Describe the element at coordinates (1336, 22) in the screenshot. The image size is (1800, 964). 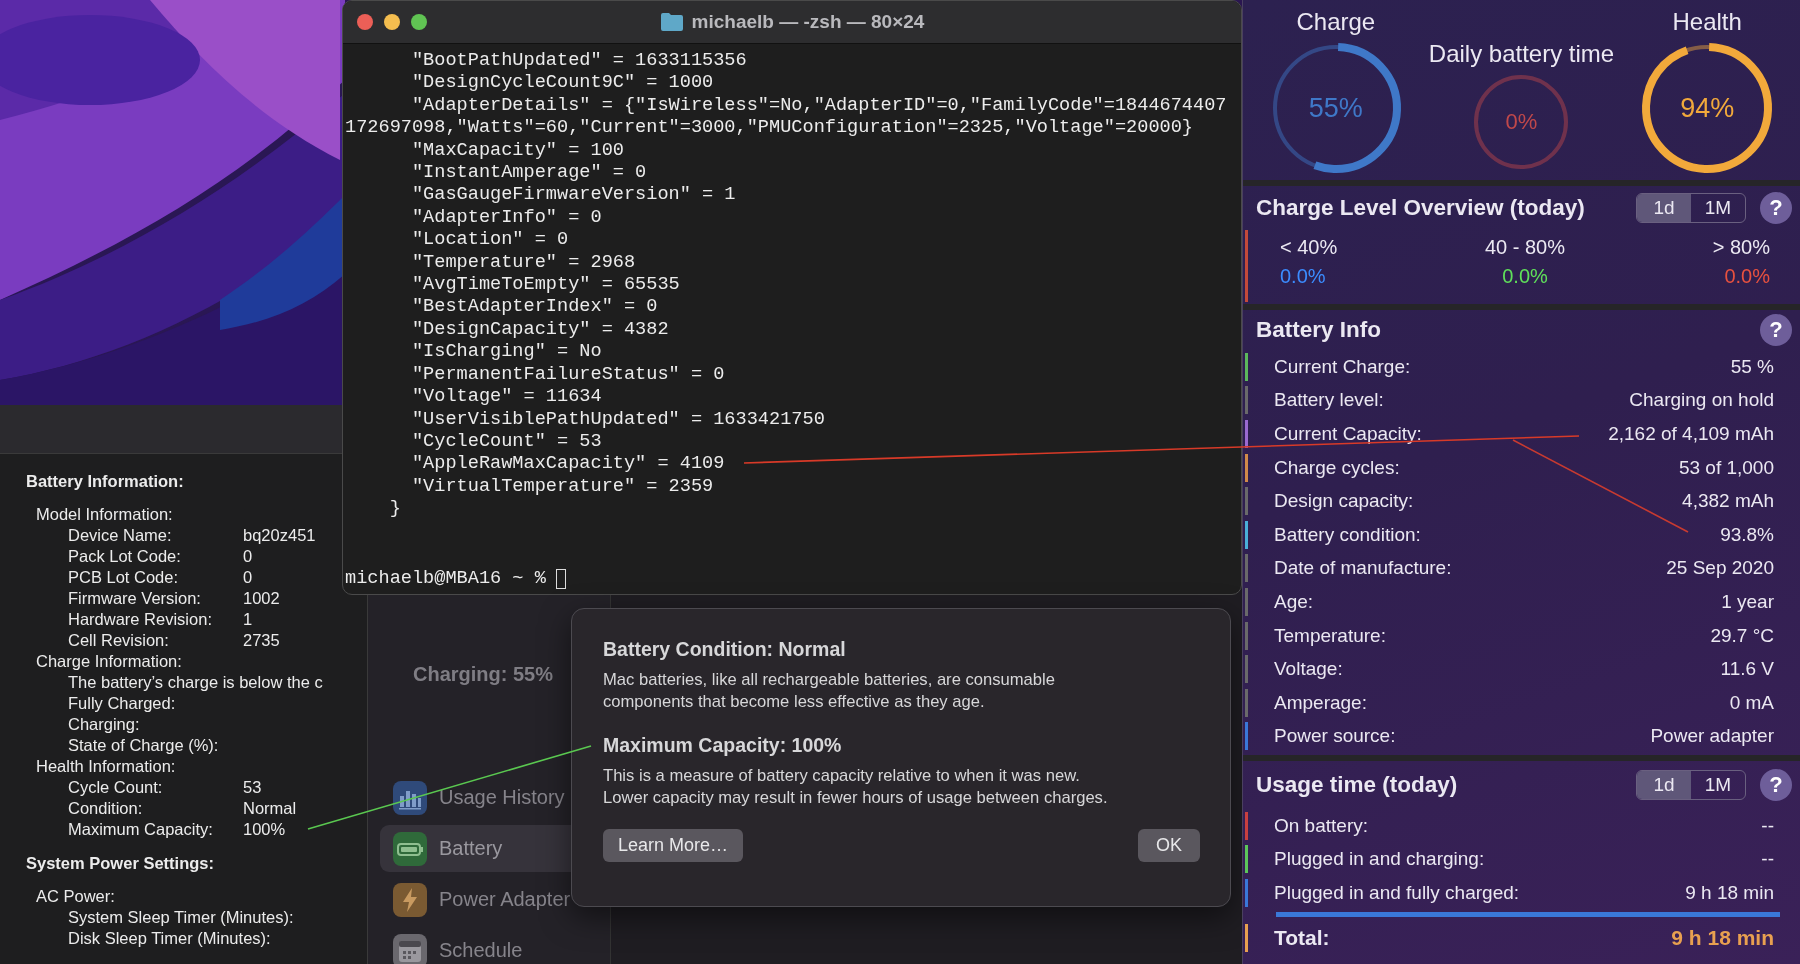
I see `gauge-title: Charge` at that location.